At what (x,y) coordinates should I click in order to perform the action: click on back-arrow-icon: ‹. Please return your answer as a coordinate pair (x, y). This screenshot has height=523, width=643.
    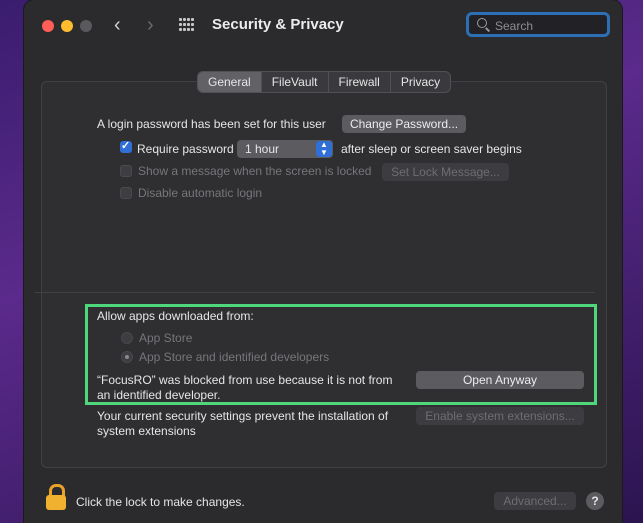
    Looking at the image, I should click on (117, 25).